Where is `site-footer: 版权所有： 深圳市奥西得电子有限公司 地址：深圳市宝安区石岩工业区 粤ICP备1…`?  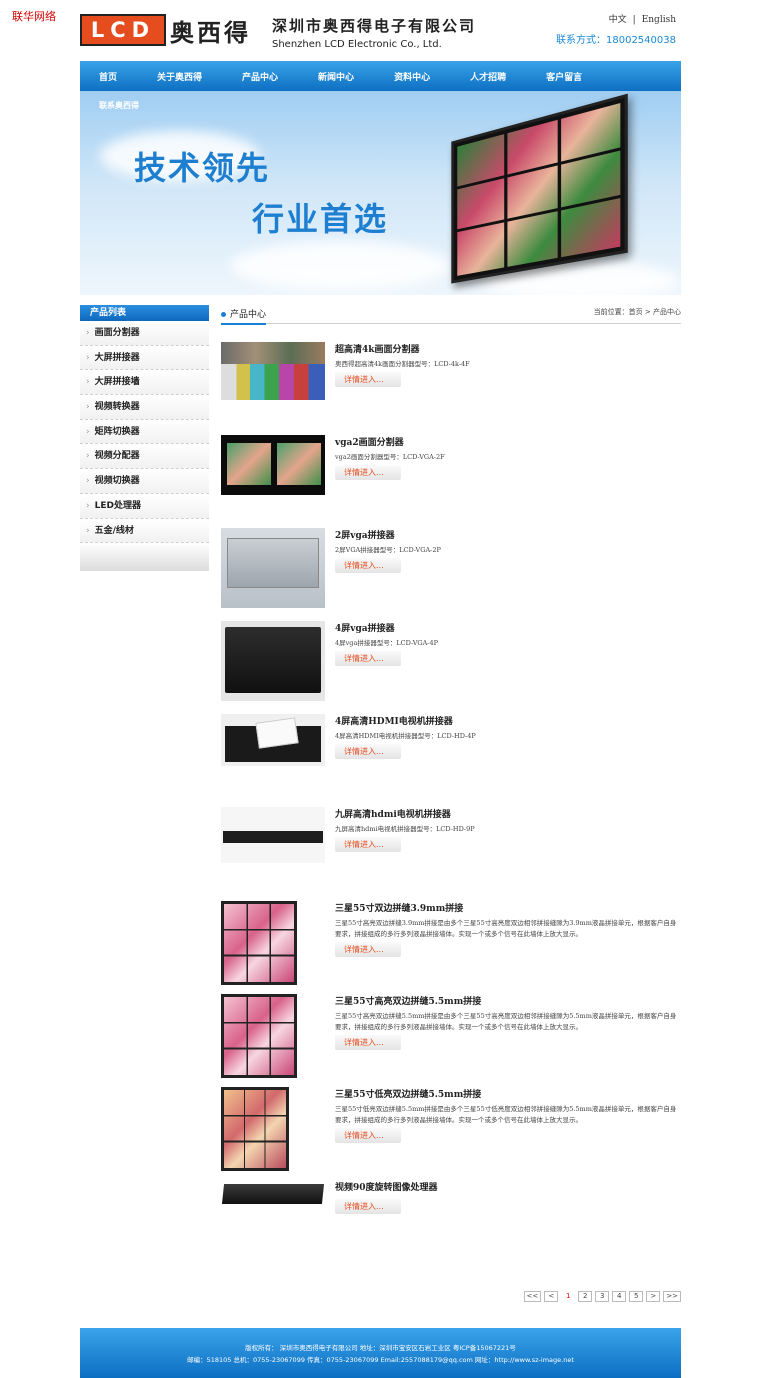
site-footer: 版权所有： 深圳市奥西得电子有限公司 地址：深圳市宝安区石岩工业区 粤ICP备1… is located at coordinates (380, 1353).